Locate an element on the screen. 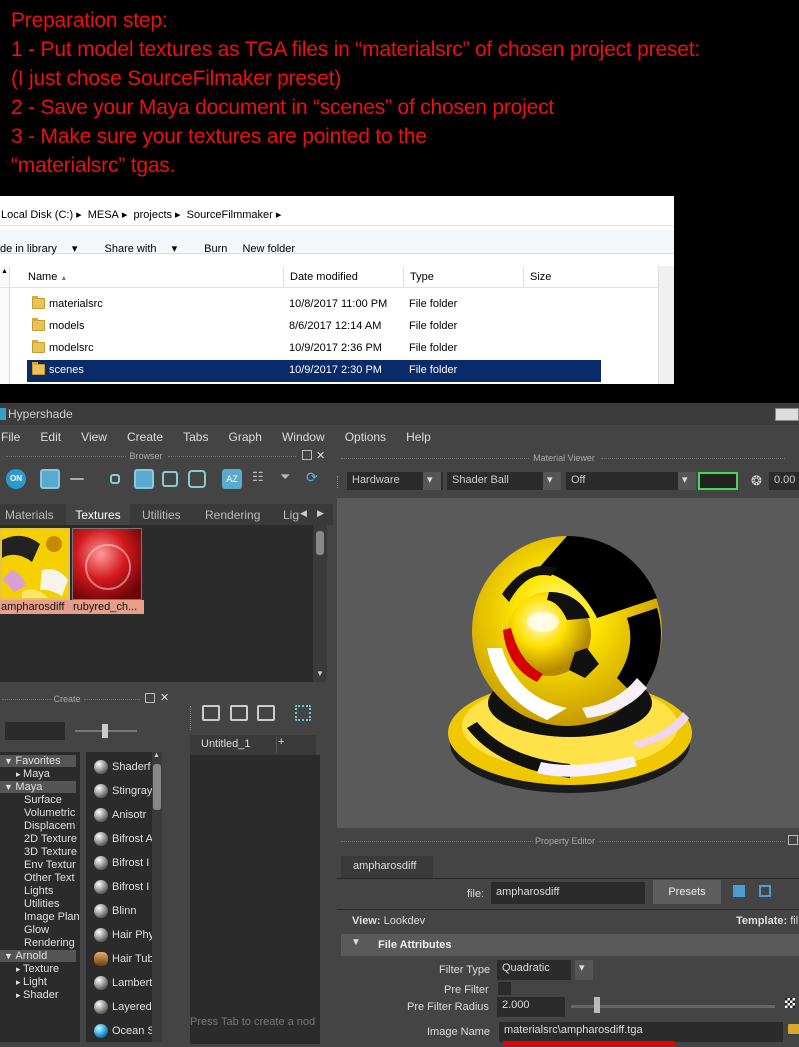 This screenshot has width=799, height=1047. tab-scroll-left-icon: ◀ is located at coordinates (303, 513).